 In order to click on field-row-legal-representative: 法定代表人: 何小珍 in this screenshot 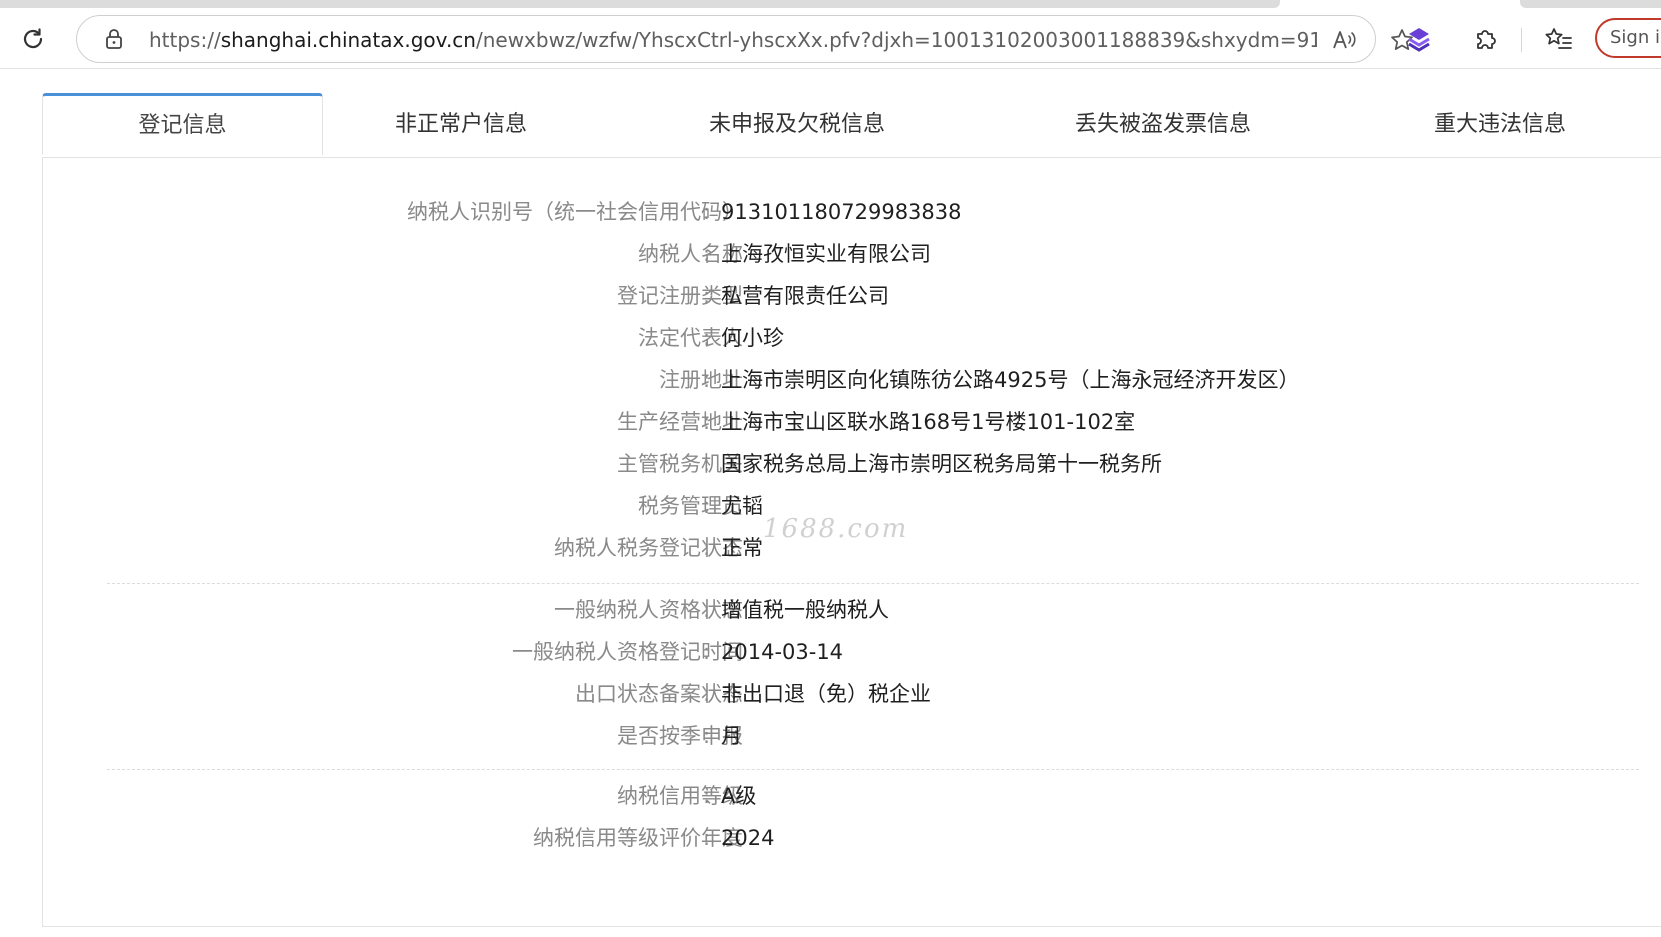, I will do `click(852, 338)`.